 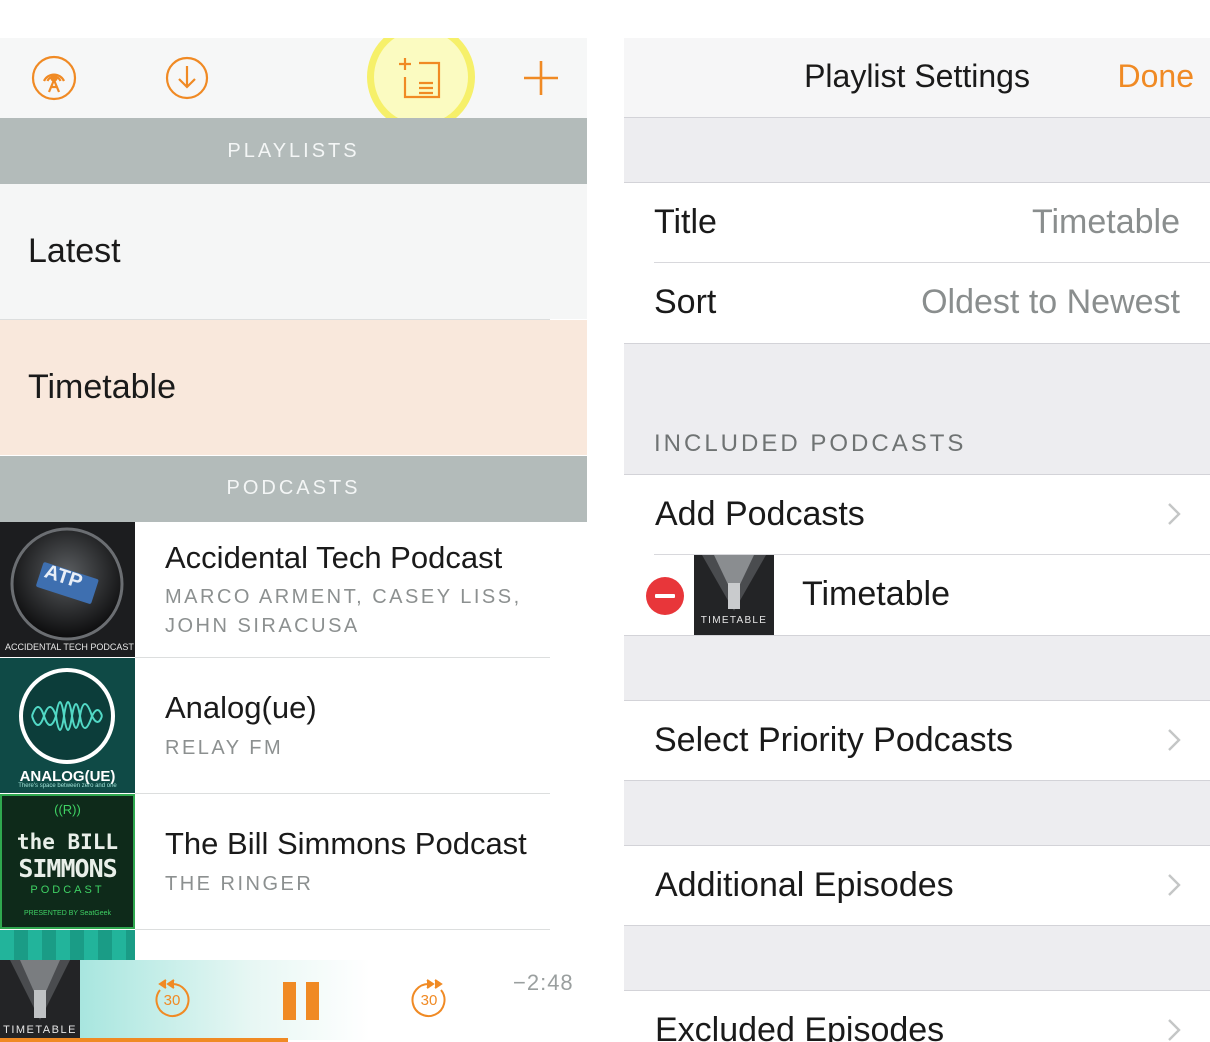 I want to click on navigation-bar: Playlist Settings Done, so click(x=917, y=78).